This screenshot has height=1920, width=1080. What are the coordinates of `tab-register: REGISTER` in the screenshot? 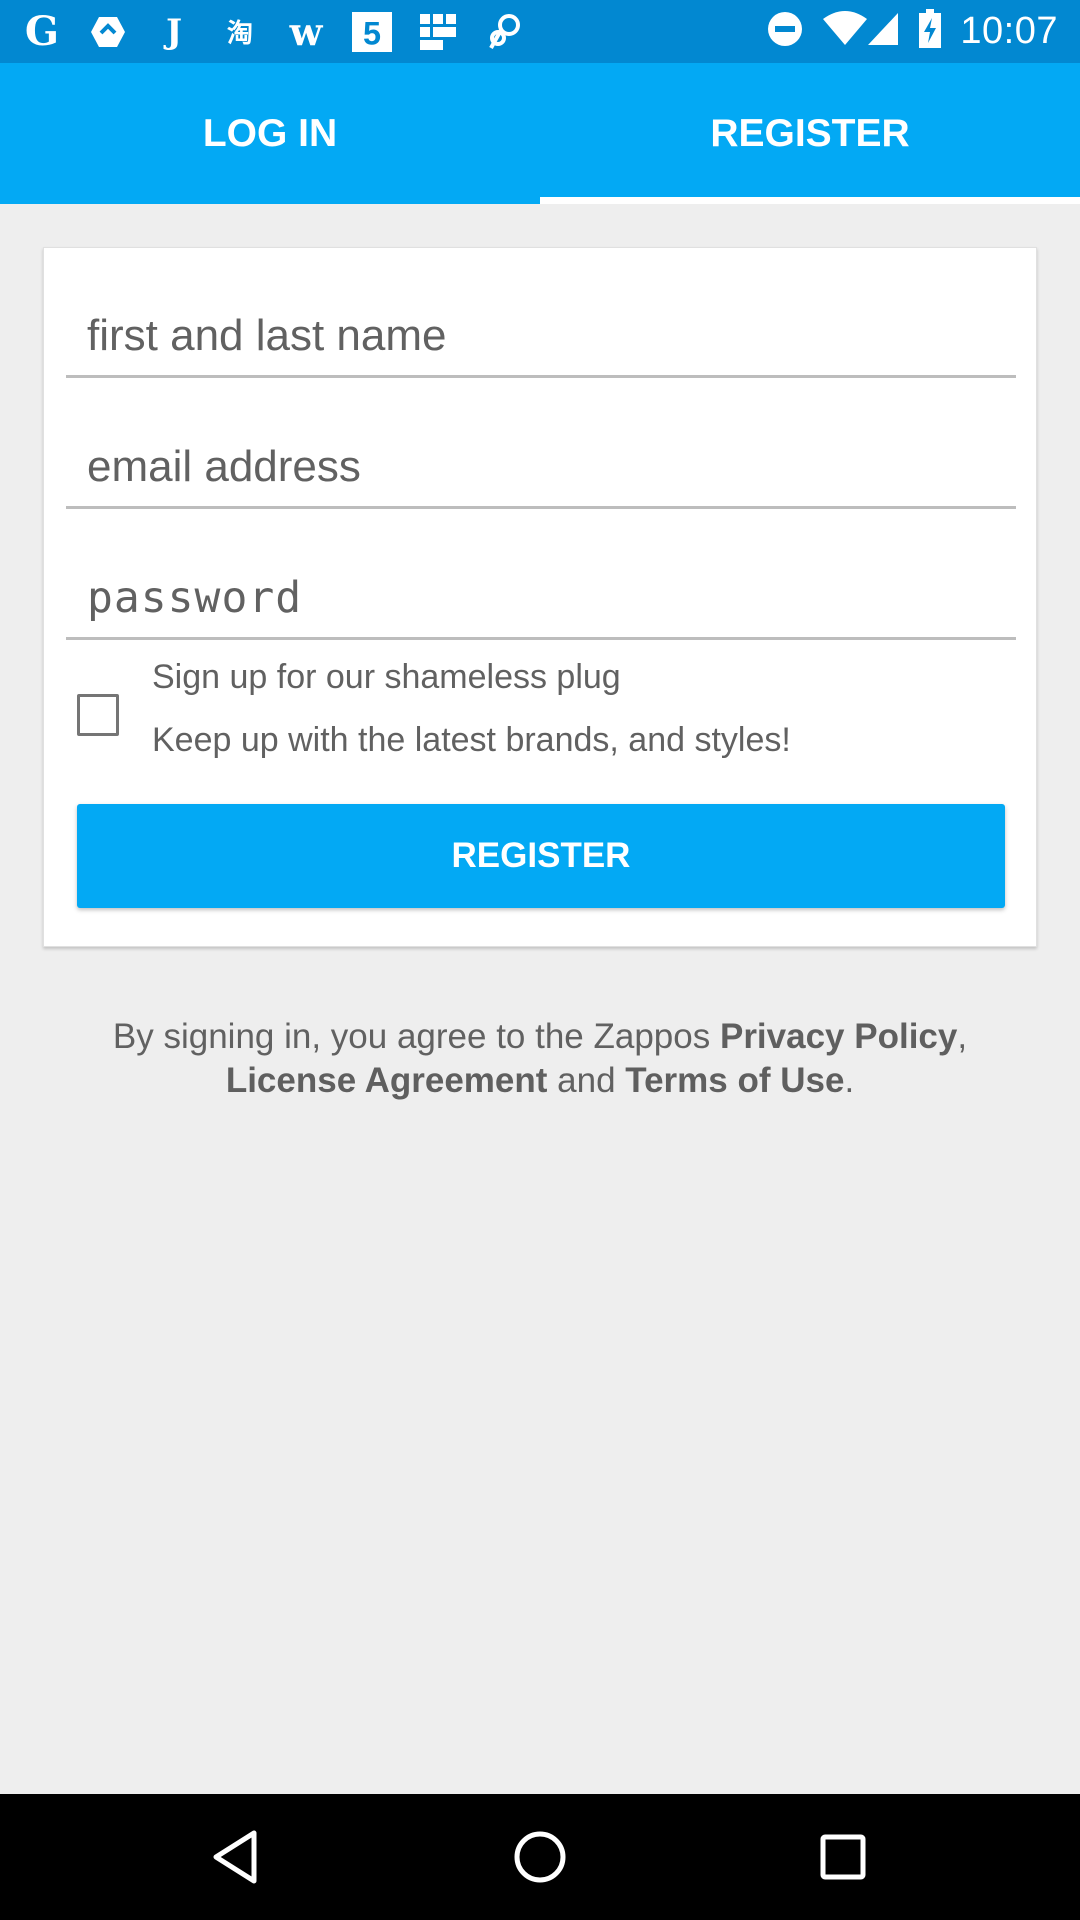 It's located at (810, 133).